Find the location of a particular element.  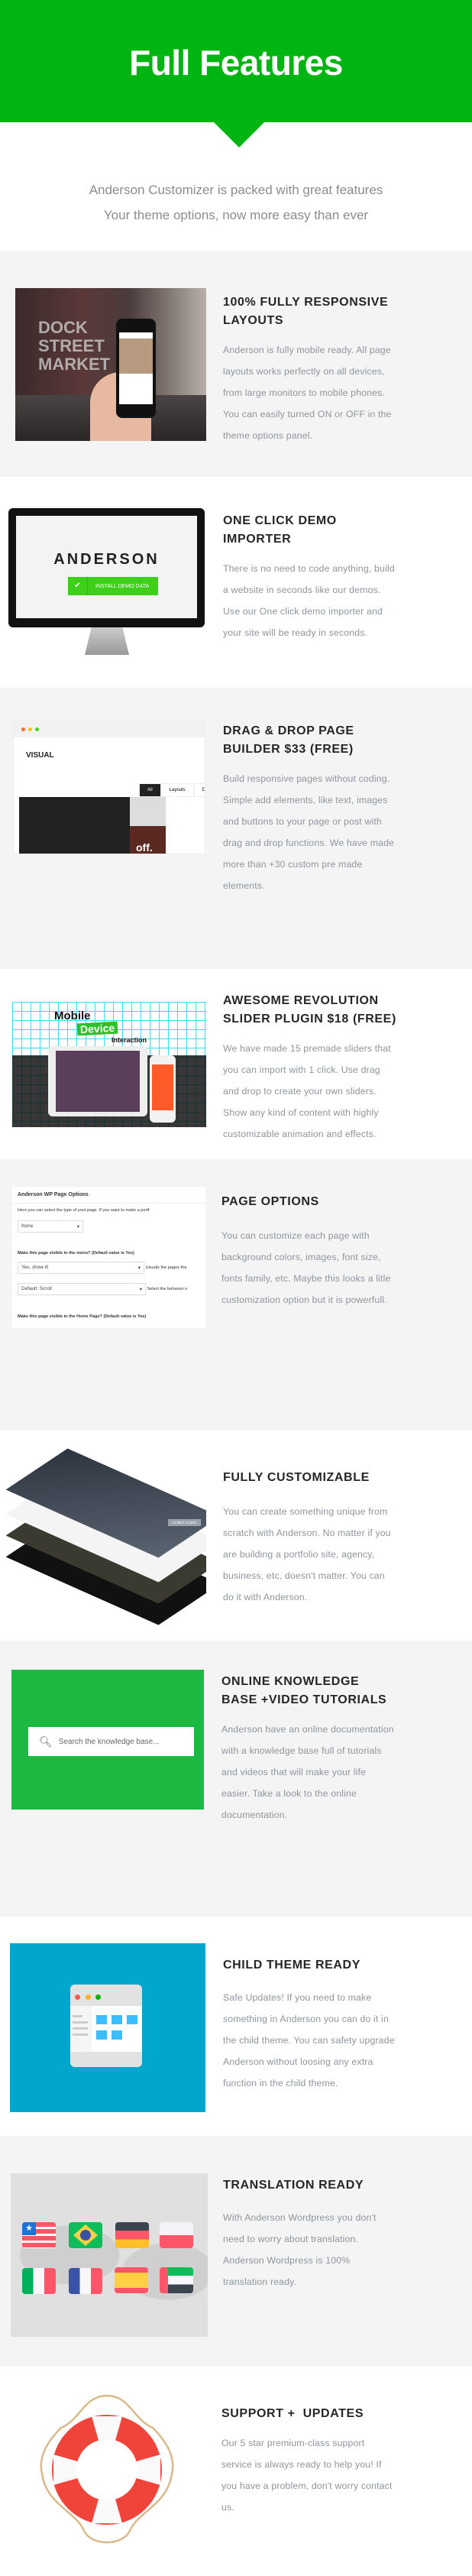

world-map-image: ★ is located at coordinates (110, 2255).